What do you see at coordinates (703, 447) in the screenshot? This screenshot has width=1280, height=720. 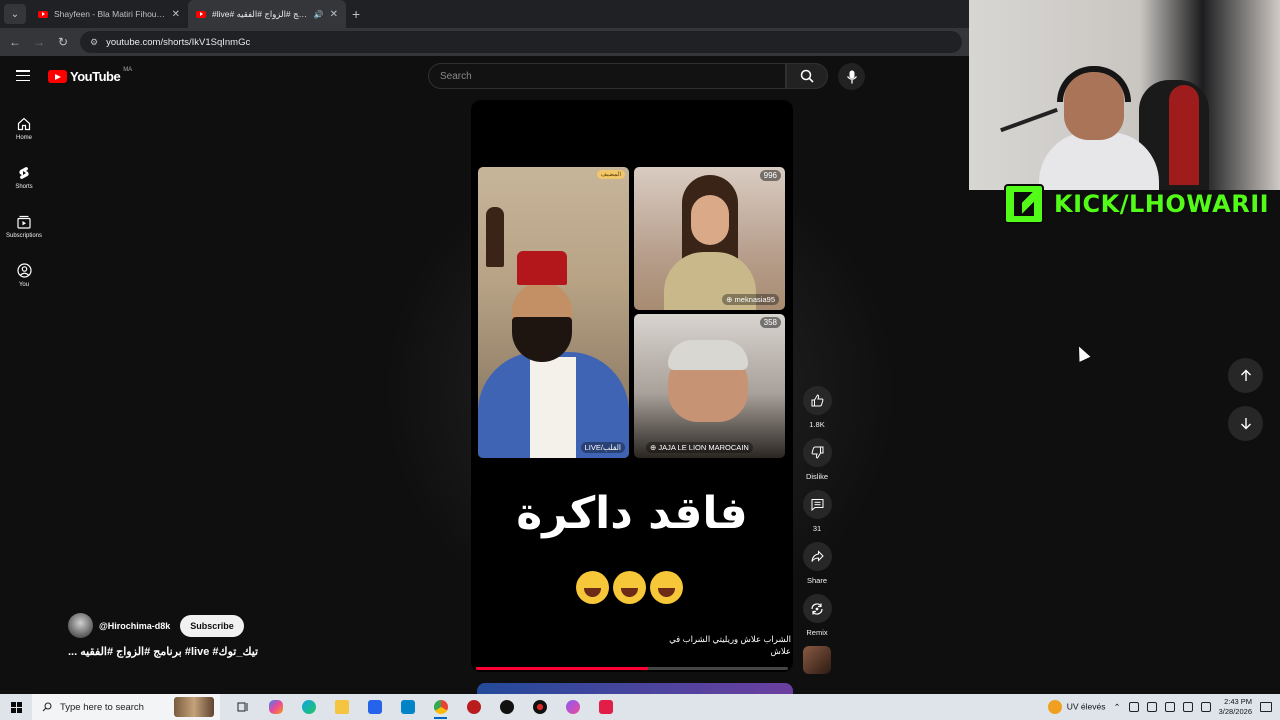 I see `guest3-name-text: JAJA LE LION MAROCAIN` at bounding box center [703, 447].